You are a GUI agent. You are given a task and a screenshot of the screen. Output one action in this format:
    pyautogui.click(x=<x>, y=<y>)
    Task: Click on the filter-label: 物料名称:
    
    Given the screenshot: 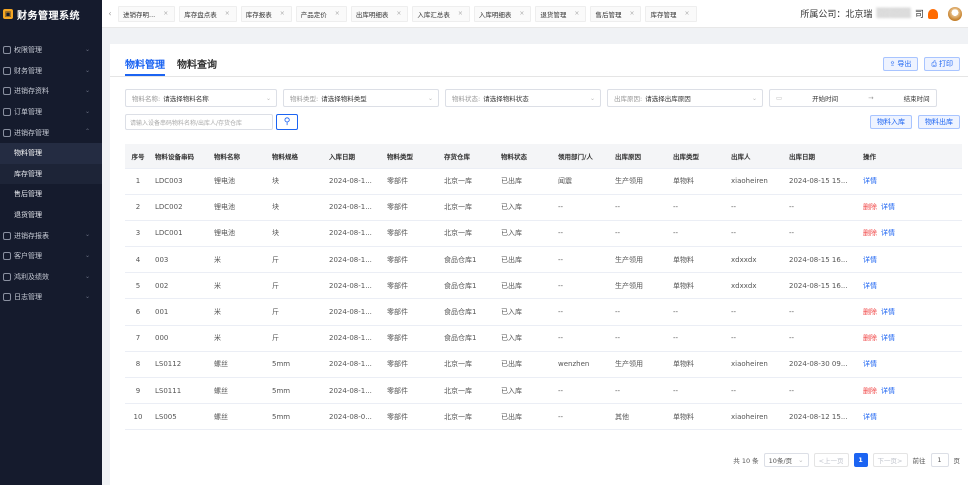 What is the action you would take?
    pyautogui.click(x=146, y=99)
    